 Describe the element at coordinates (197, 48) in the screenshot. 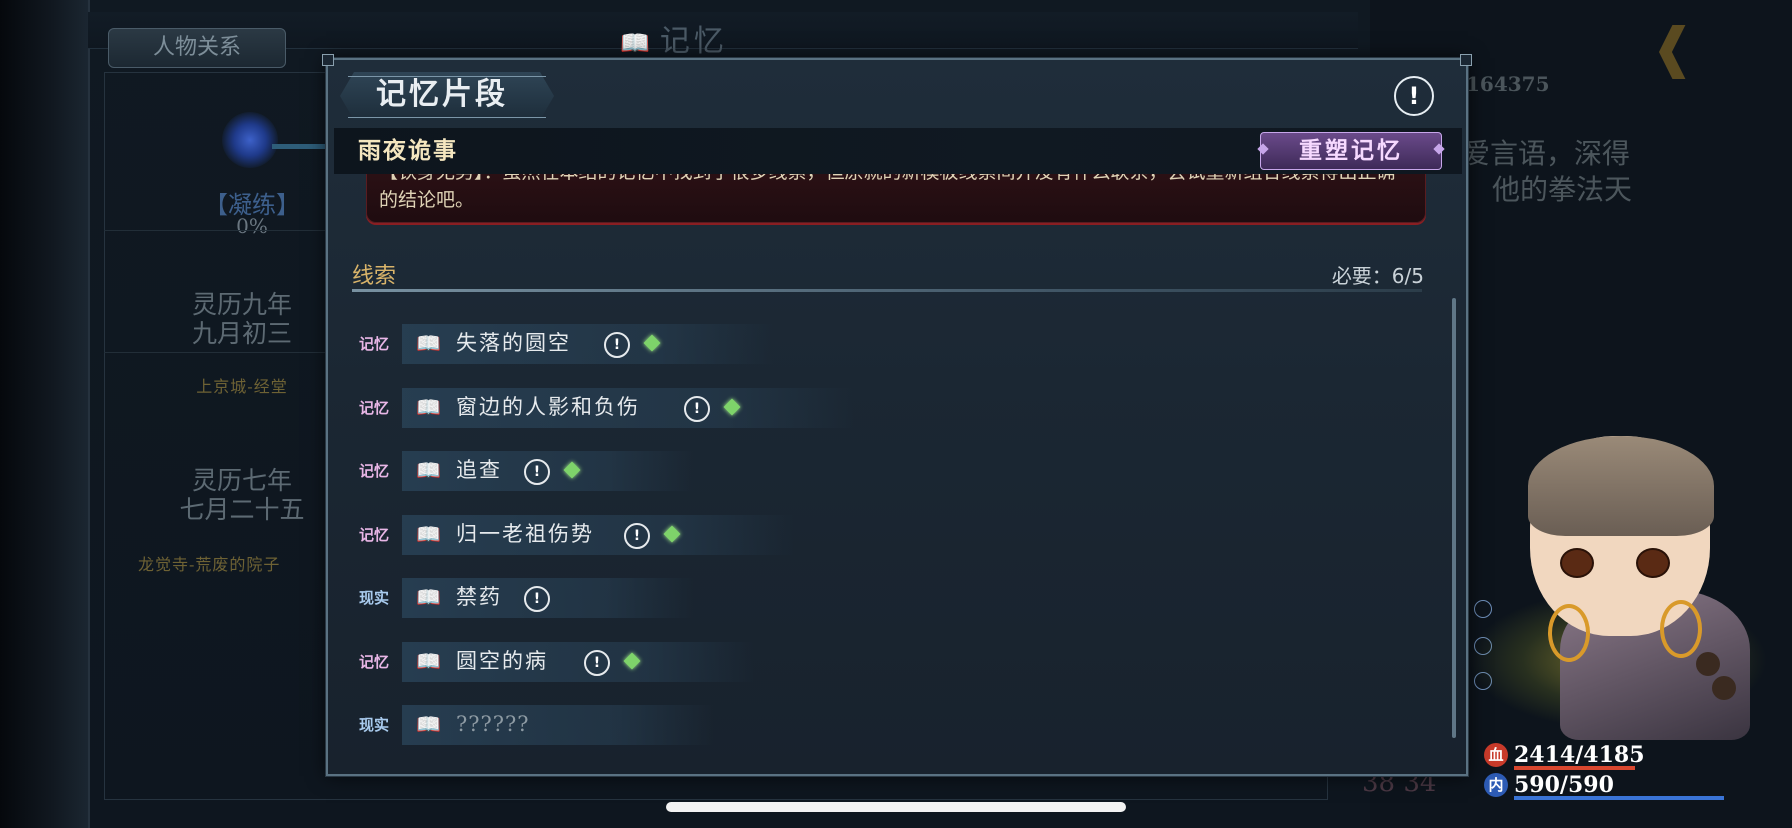

I see `tab-character-relations: 人物关系` at that location.